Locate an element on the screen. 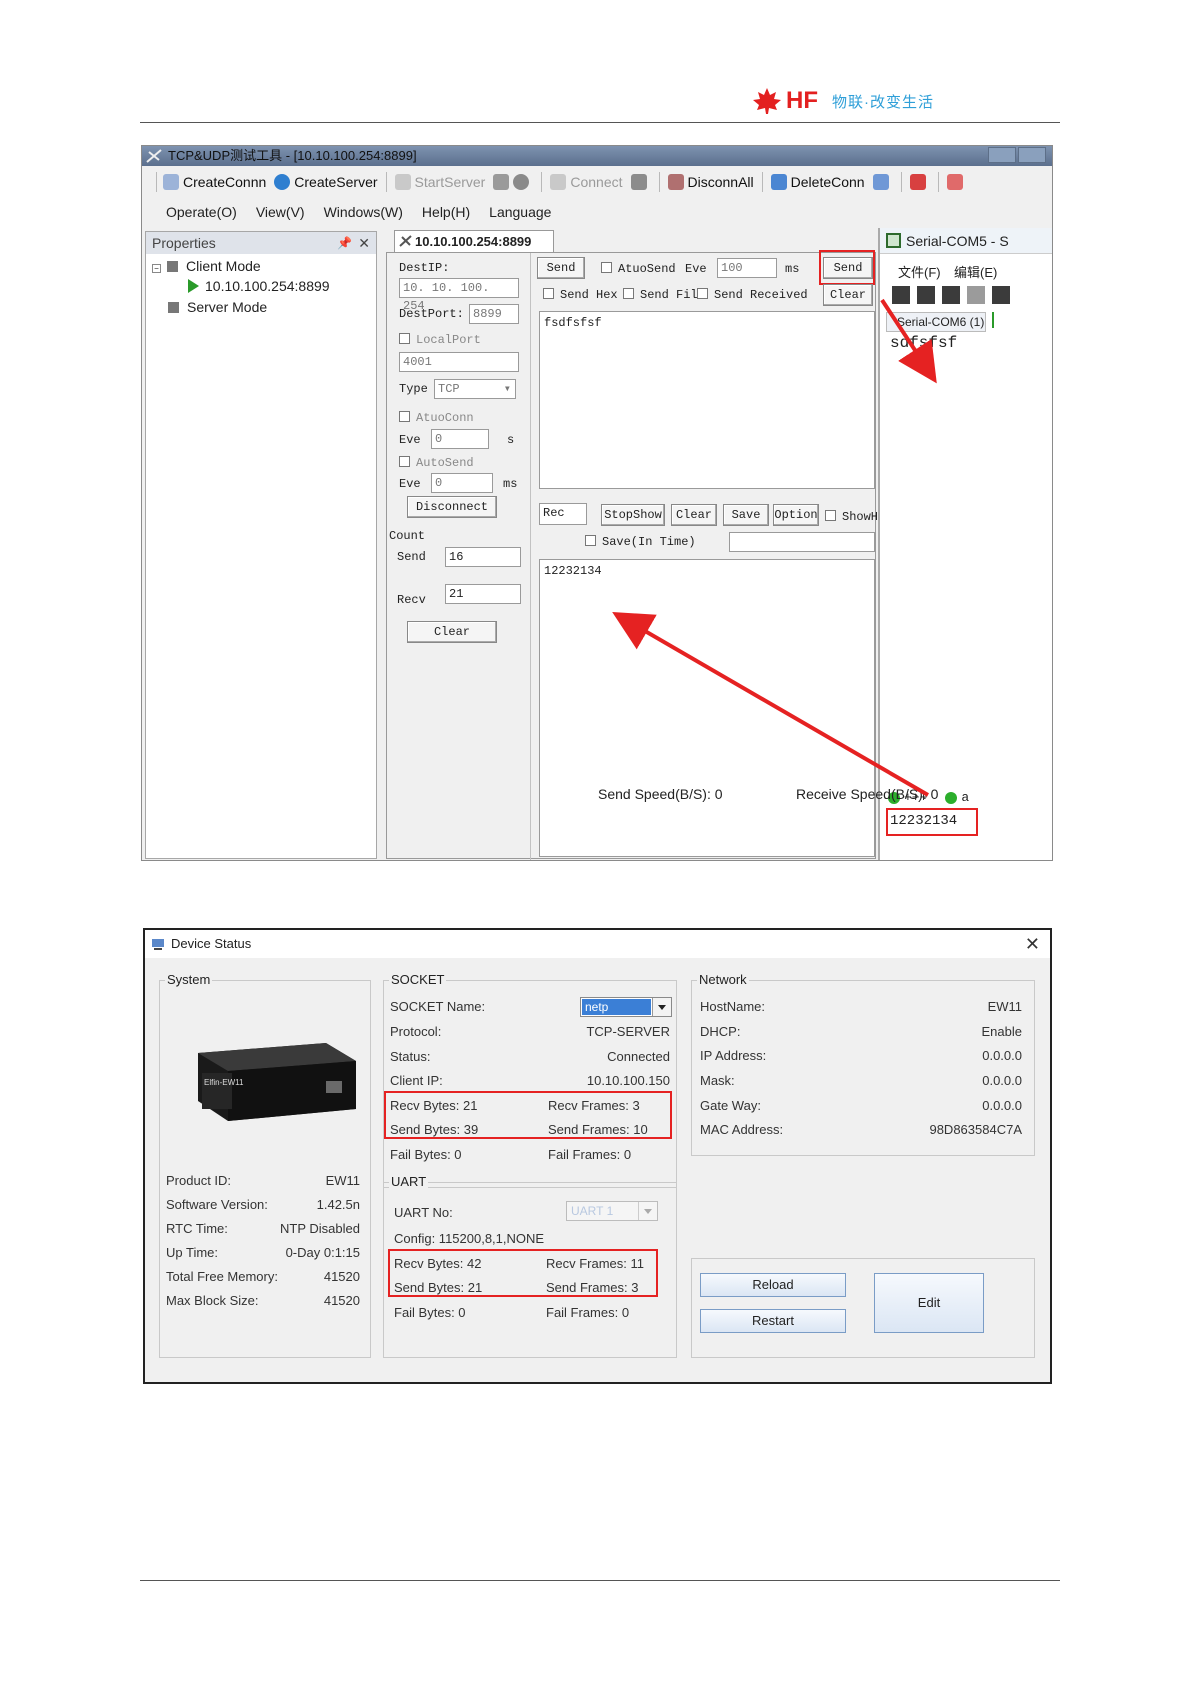  product-id-value: EW11 is located at coordinates (342, 1180).